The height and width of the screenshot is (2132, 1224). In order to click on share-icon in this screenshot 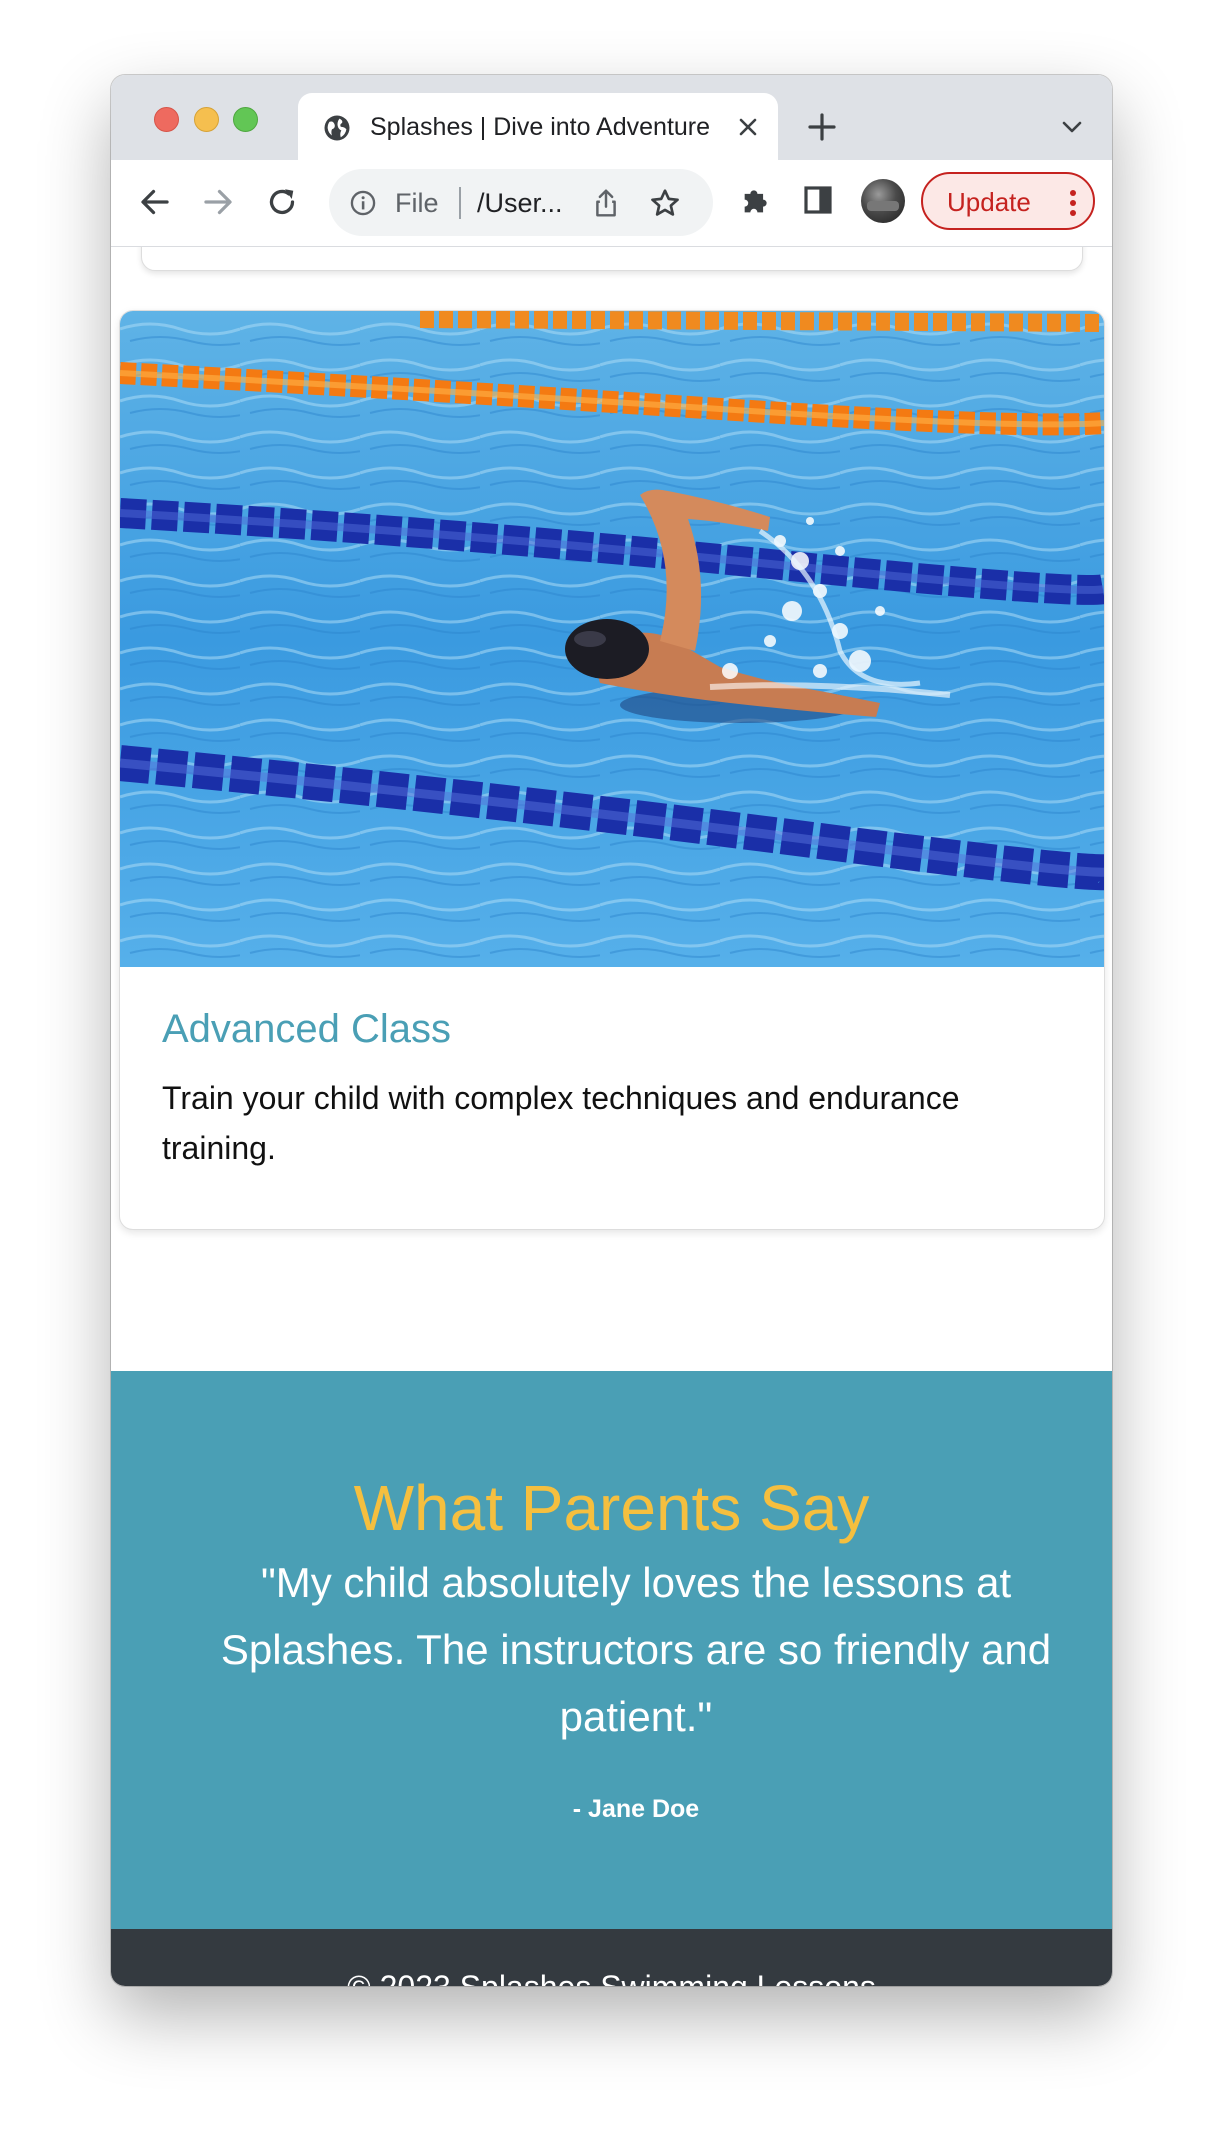, I will do `click(606, 203)`.